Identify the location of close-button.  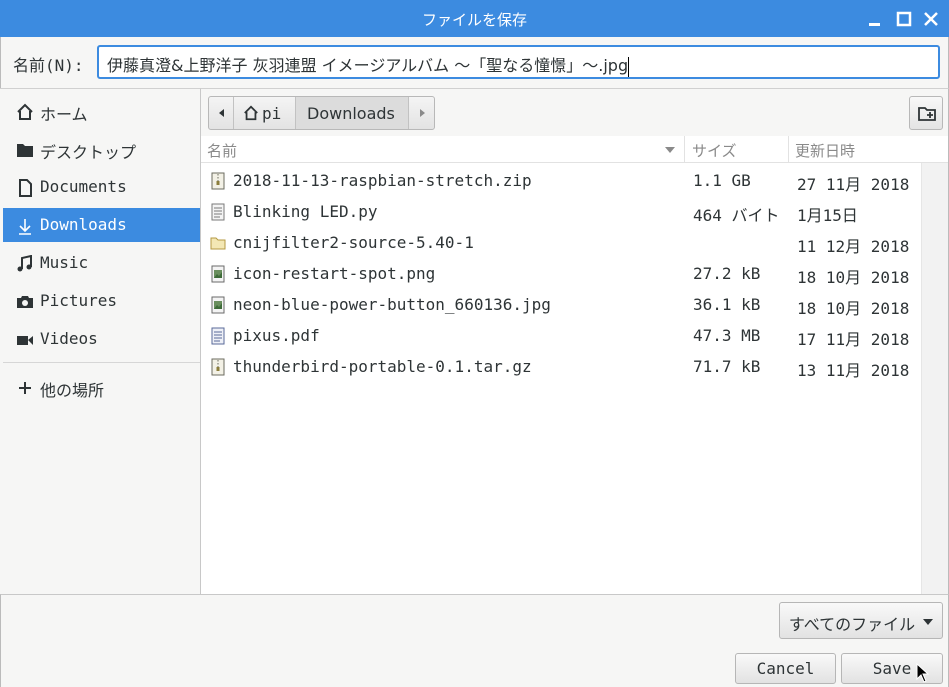
(931, 19).